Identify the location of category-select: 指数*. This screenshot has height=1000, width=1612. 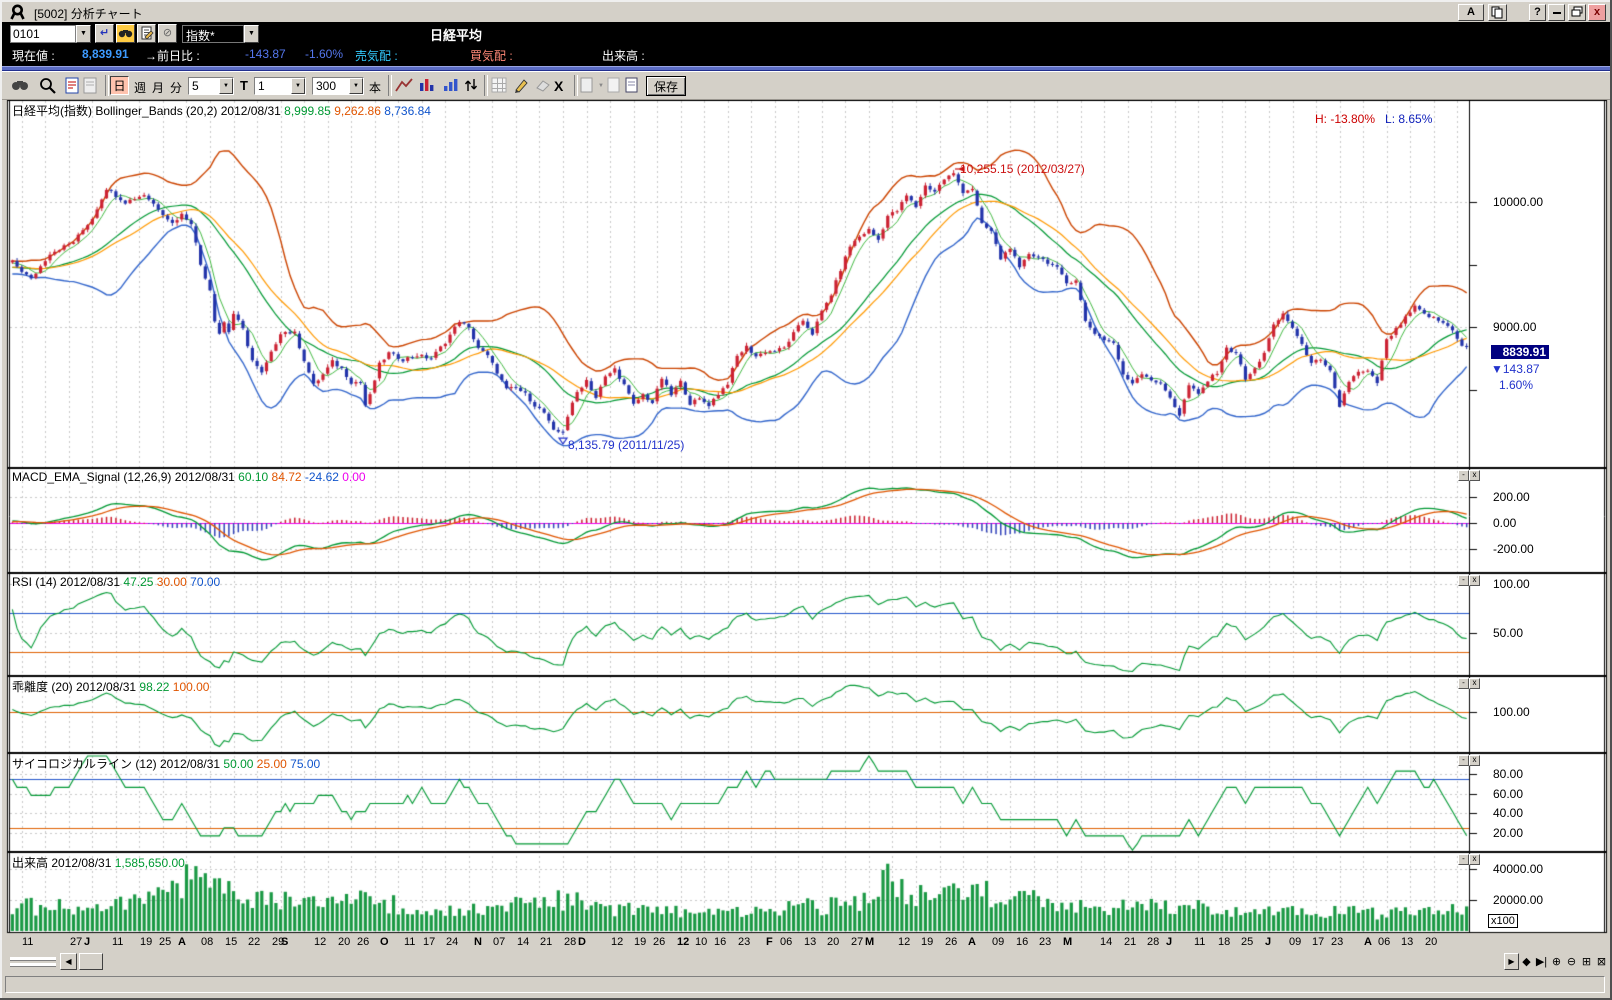
(213, 34).